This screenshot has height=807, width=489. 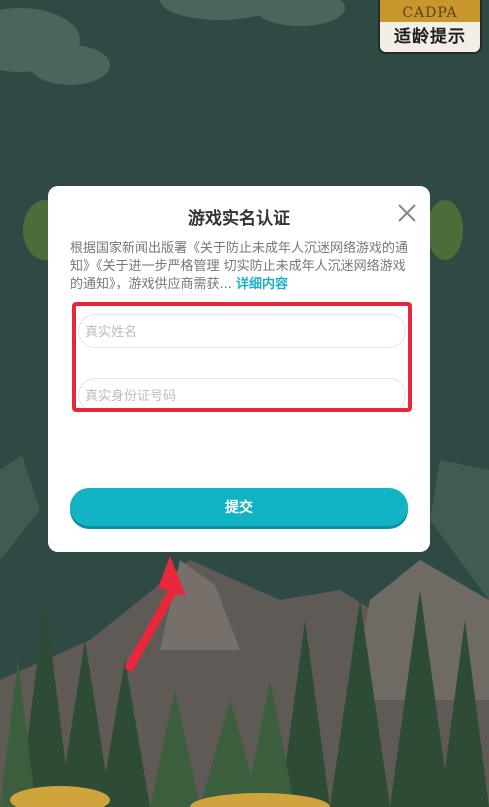 What do you see at coordinates (407, 213) in the screenshot?
I see `close-icon` at bounding box center [407, 213].